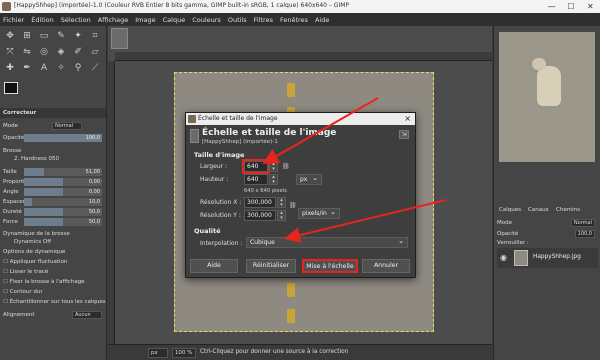 The height and width of the screenshot is (360, 600). What do you see at coordinates (504, 223) in the screenshot?
I see `layer-mode-label: Mode` at bounding box center [504, 223].